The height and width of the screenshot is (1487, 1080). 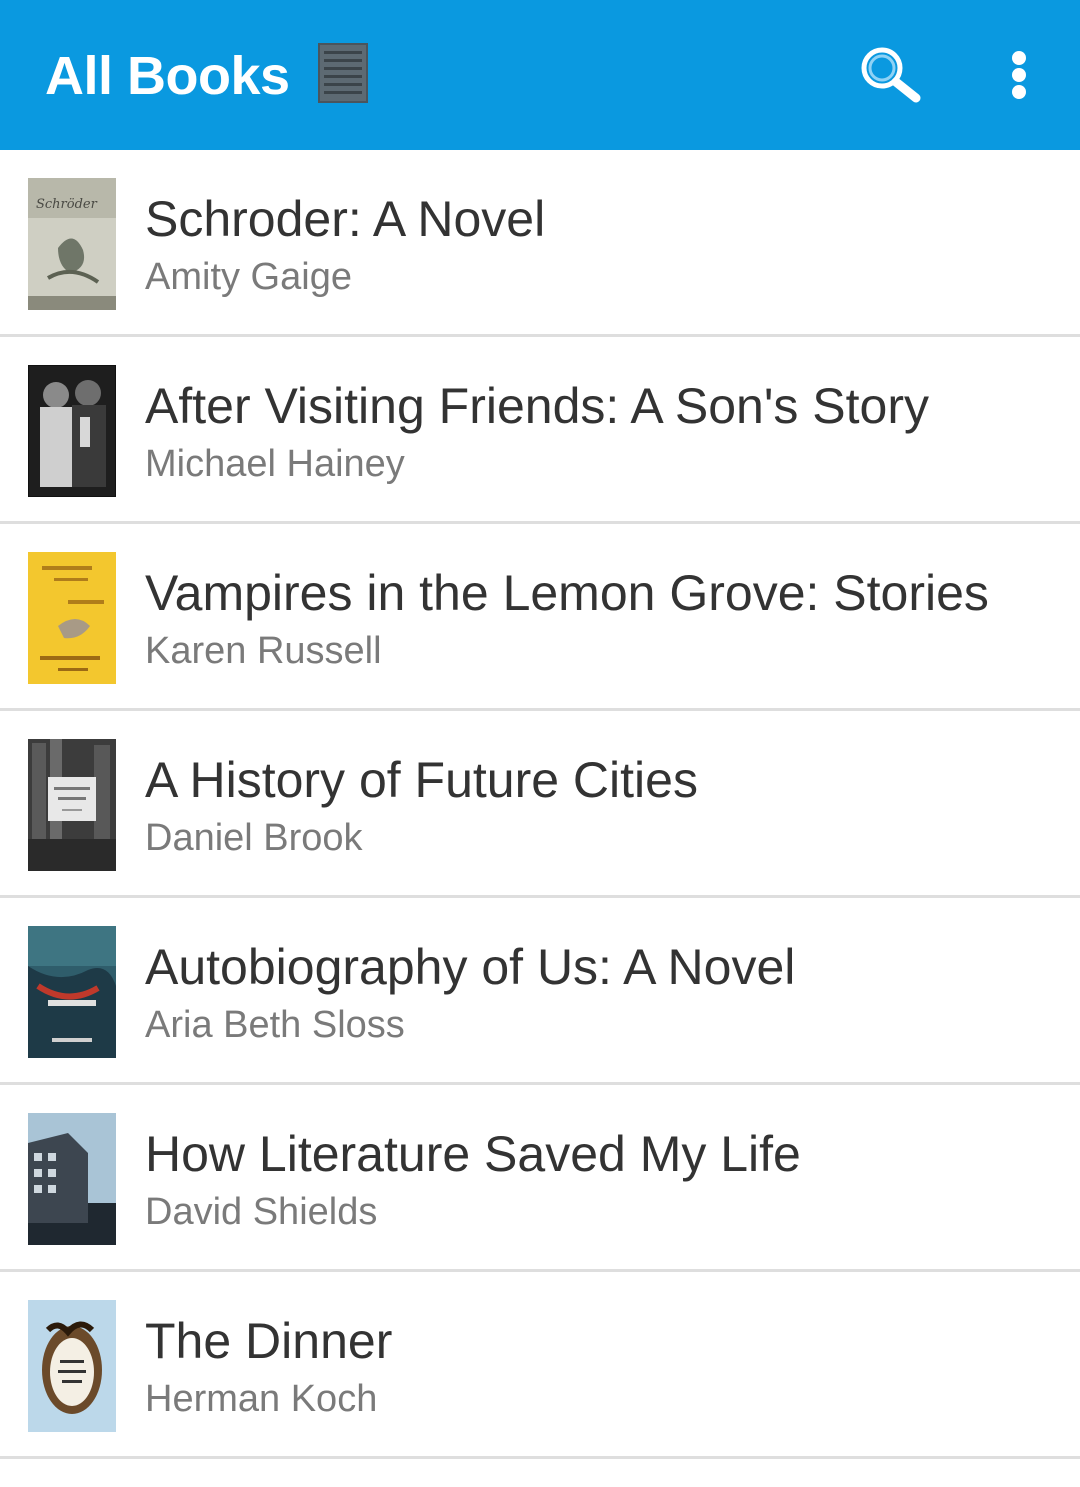 What do you see at coordinates (473, 1154) in the screenshot?
I see `book-title: How Literature Saved My Life` at bounding box center [473, 1154].